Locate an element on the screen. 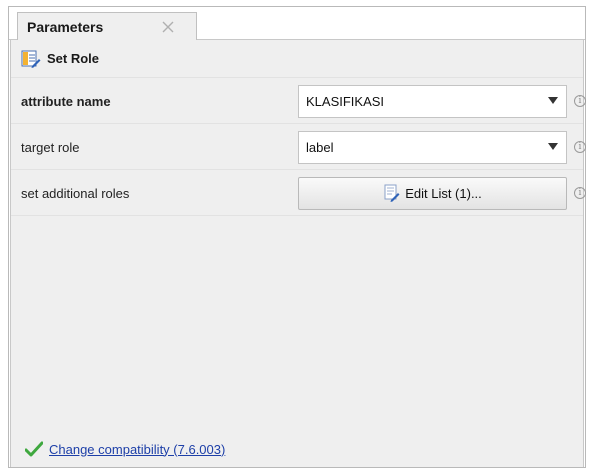 This screenshot has height=475, width=593. operator-title: Set Role is located at coordinates (73, 58).